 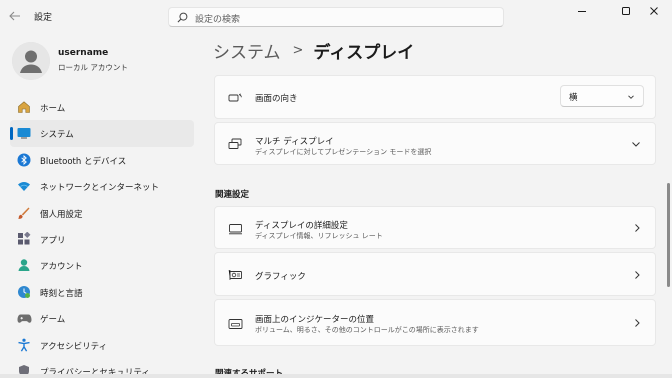 What do you see at coordinates (24, 160) in the screenshot?
I see `bluetooth-icon` at bounding box center [24, 160].